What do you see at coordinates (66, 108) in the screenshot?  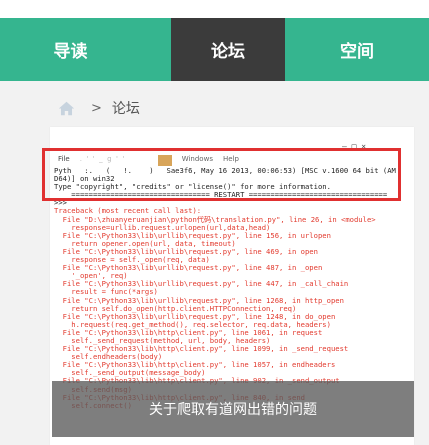 I see `home-icon` at bounding box center [66, 108].